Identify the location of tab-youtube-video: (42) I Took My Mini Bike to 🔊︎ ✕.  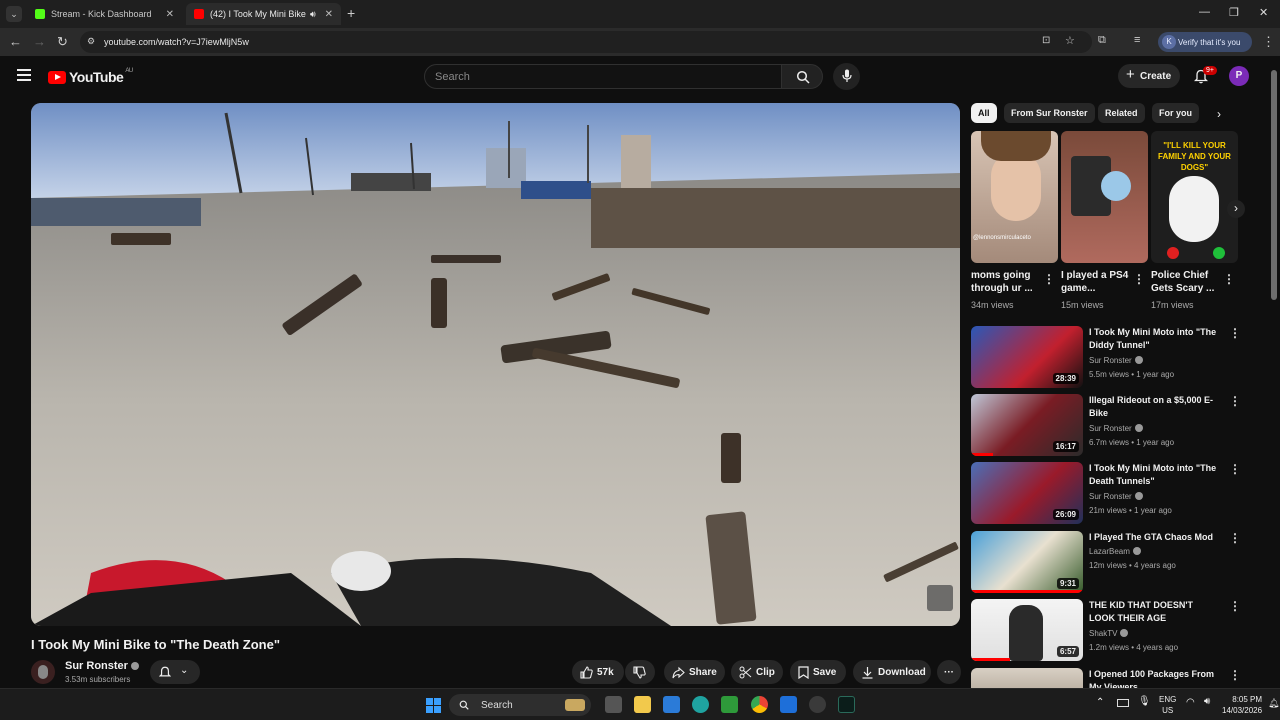
(263, 14).